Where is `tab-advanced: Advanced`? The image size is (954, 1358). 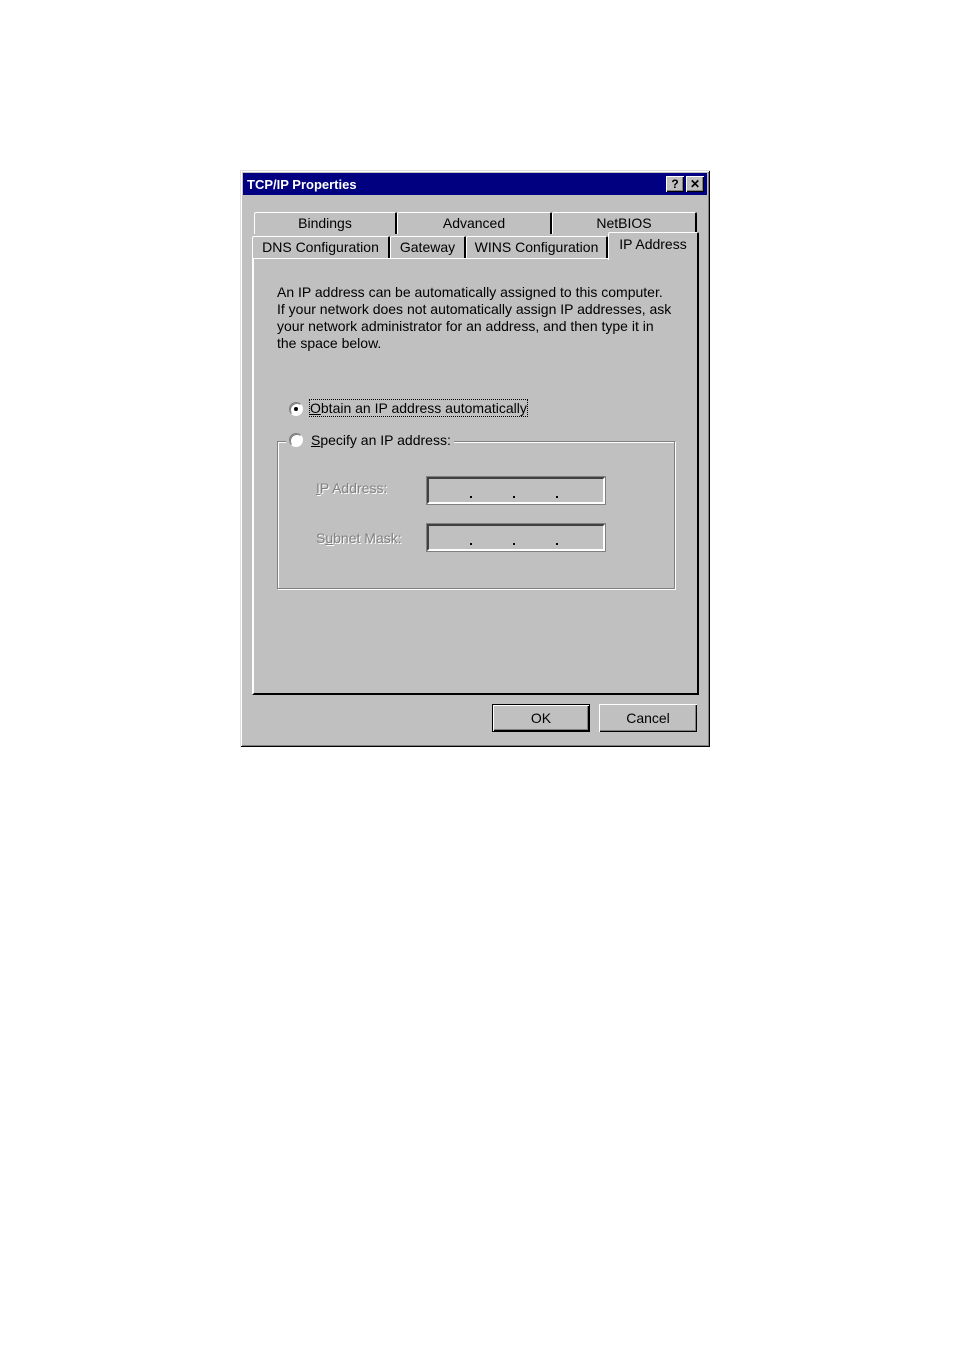 tab-advanced: Advanced is located at coordinates (474, 223).